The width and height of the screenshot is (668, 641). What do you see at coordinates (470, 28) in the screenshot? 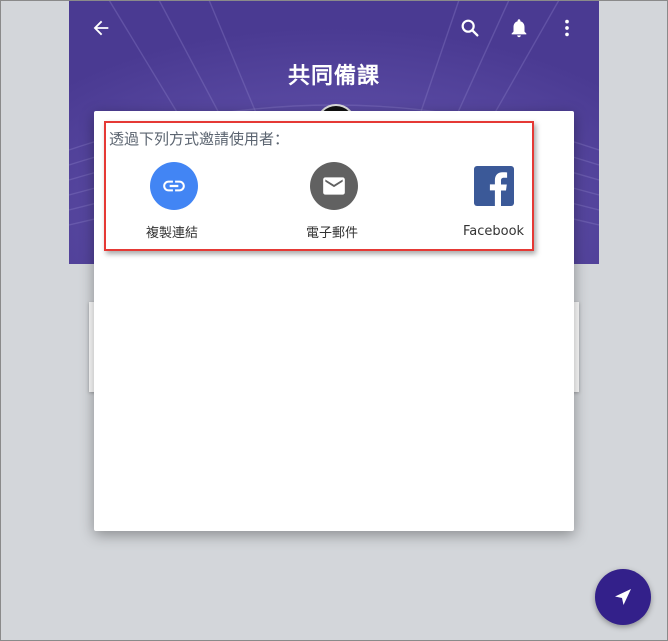
I see `search-icon` at bounding box center [470, 28].